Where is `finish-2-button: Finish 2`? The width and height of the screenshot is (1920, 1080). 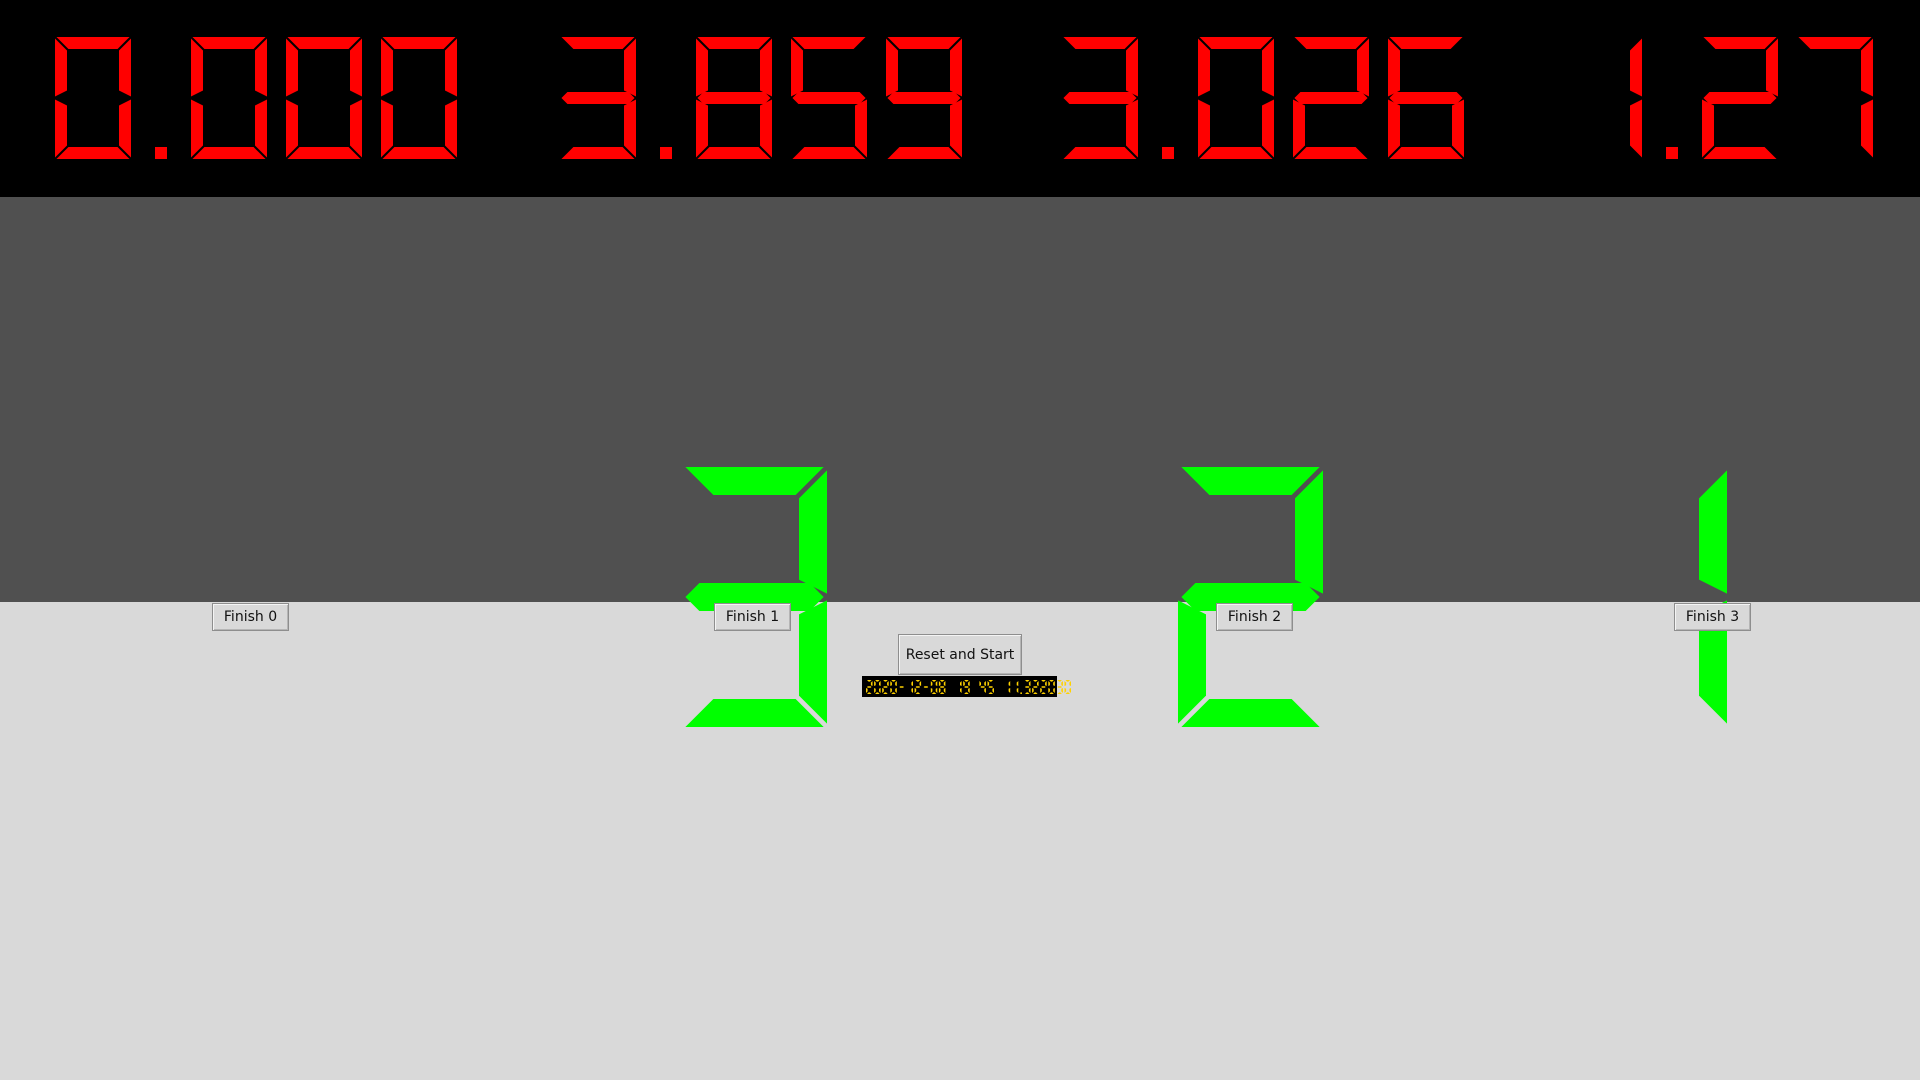
finish-2-button: Finish 2 is located at coordinates (1254, 617).